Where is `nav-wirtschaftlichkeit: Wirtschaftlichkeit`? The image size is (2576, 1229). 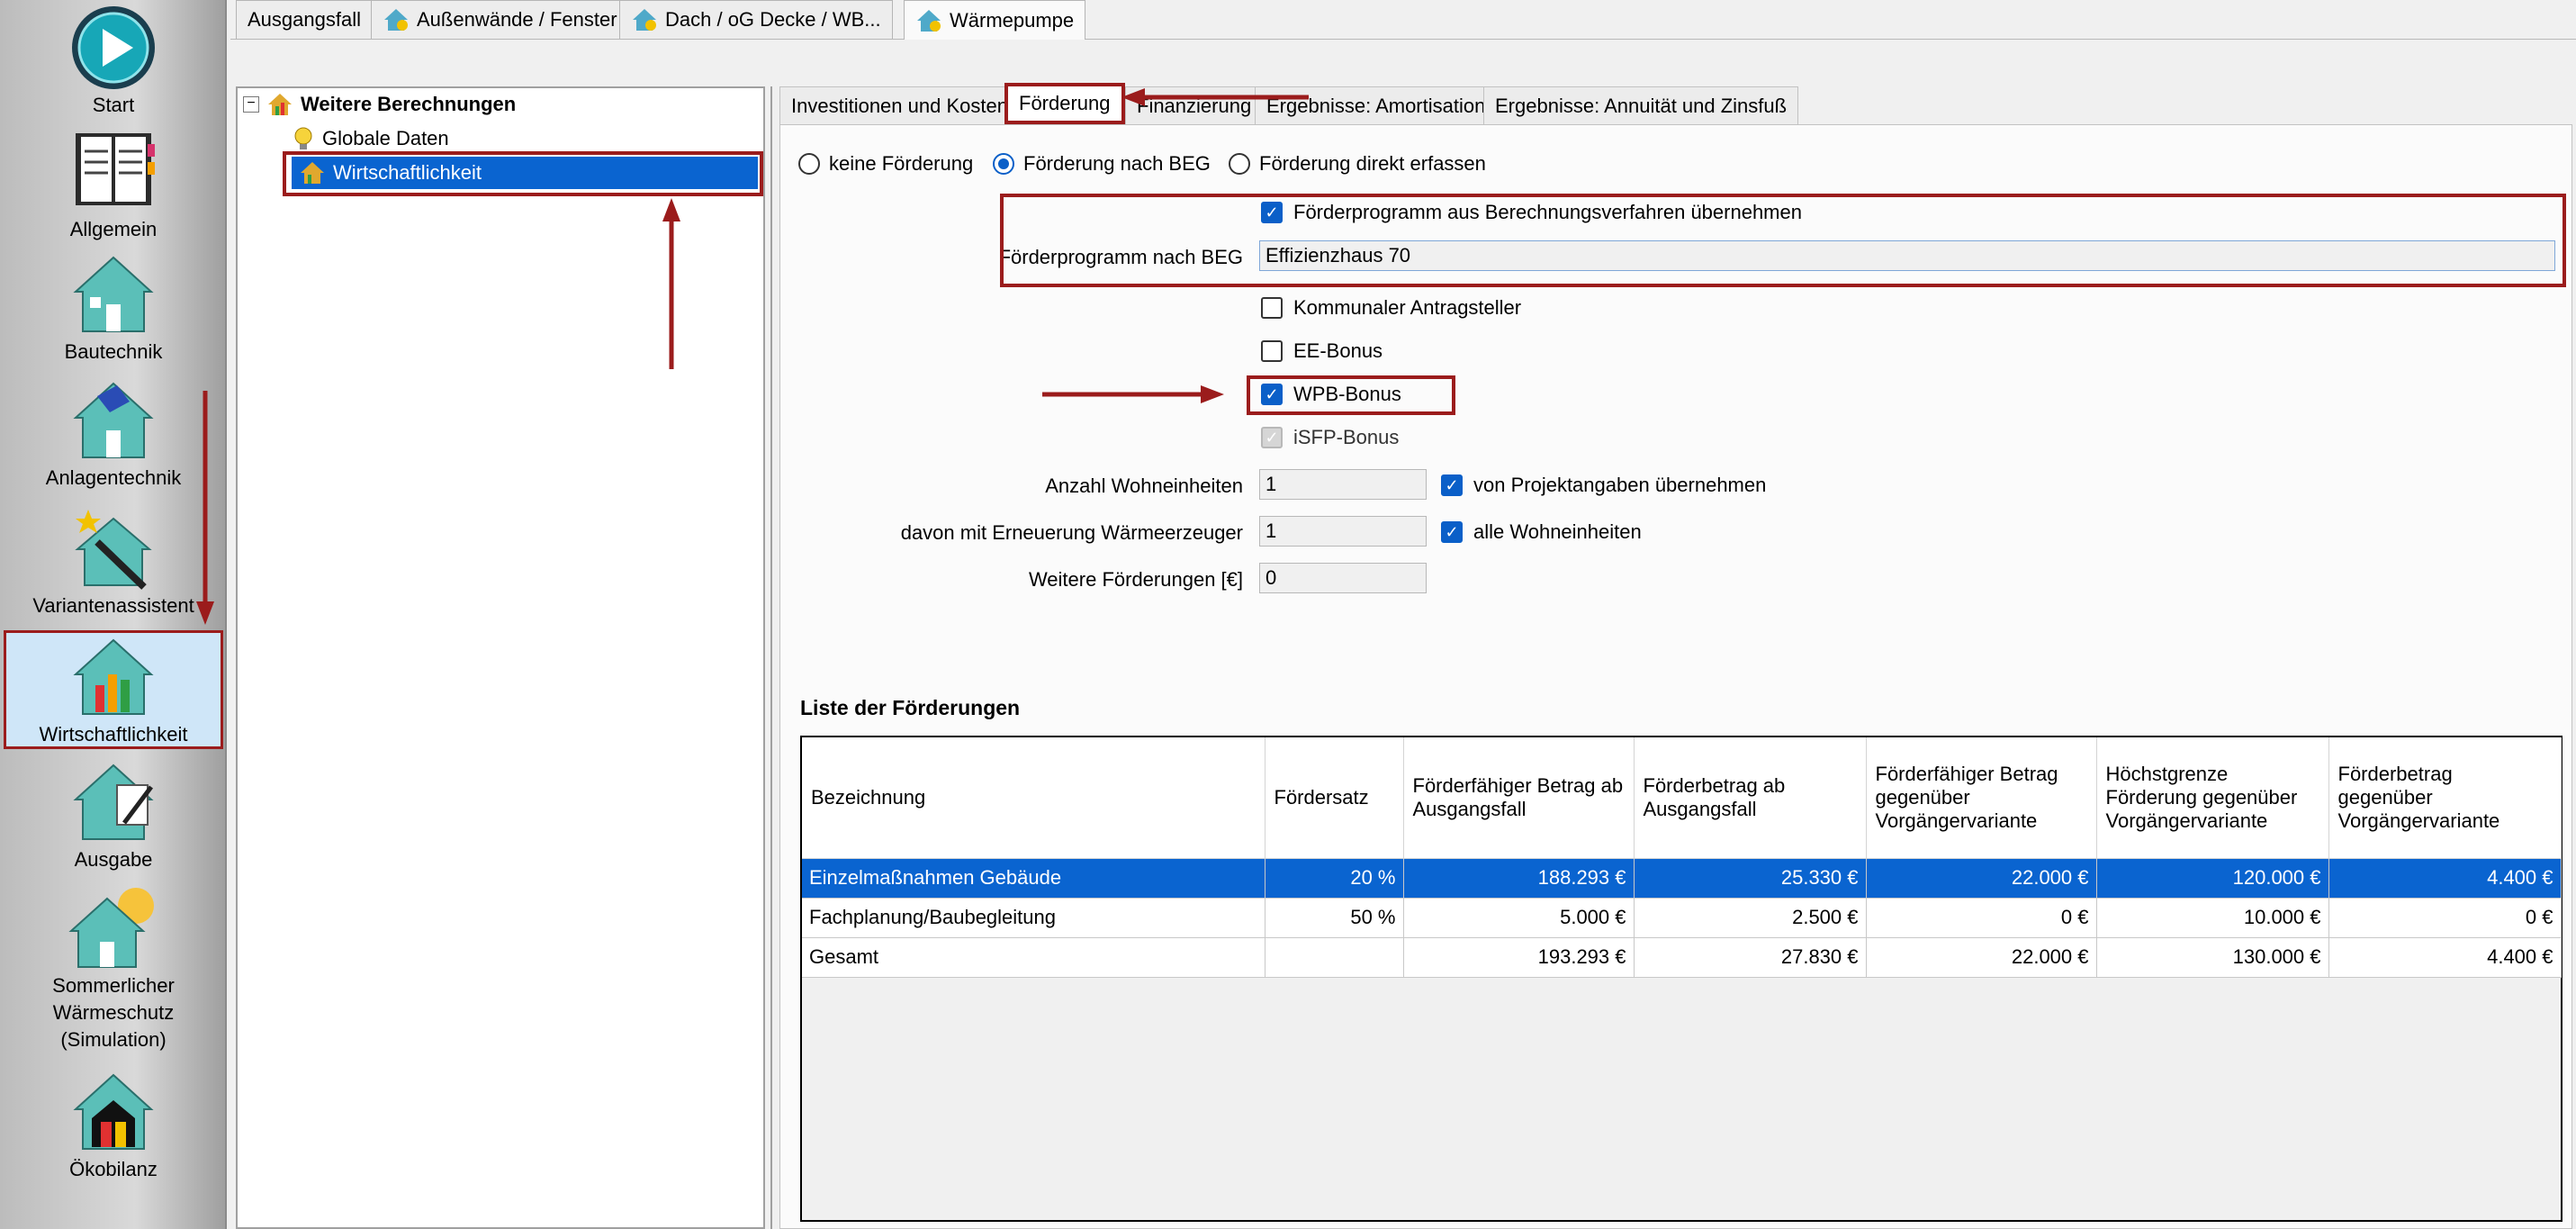
nav-wirtschaftlichkeit: Wirtschaftlichkeit is located at coordinates (113, 689).